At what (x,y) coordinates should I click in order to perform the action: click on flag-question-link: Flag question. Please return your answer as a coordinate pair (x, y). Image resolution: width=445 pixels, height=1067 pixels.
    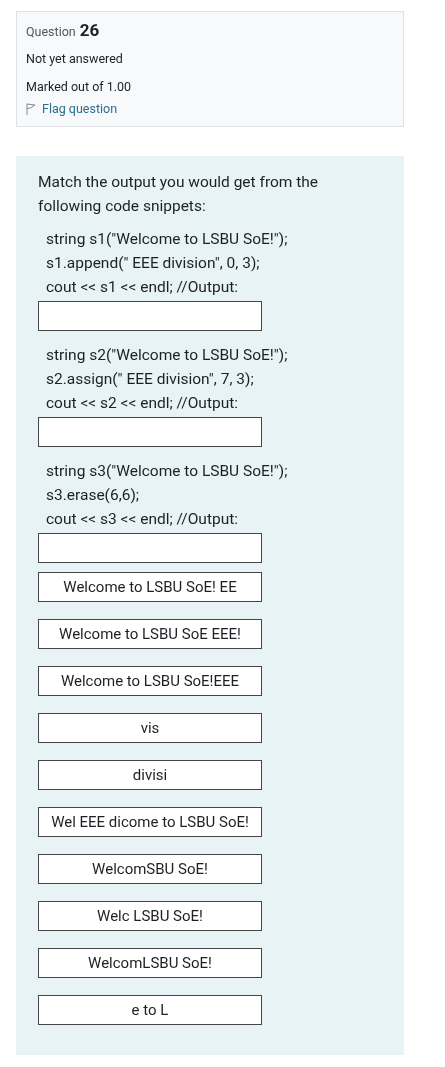
    Looking at the image, I should click on (72, 108).